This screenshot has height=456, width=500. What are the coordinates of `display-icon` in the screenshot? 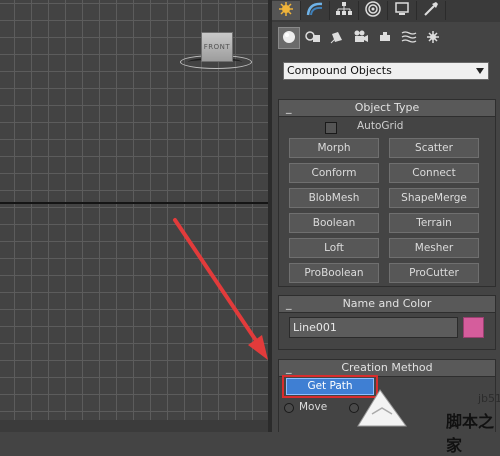 It's located at (402, 11).